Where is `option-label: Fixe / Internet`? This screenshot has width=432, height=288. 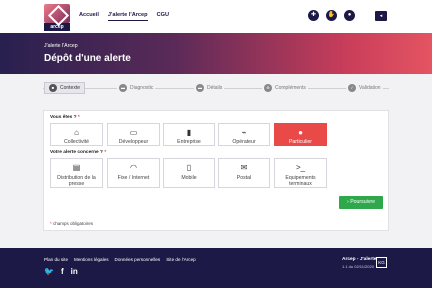
option-label: Fixe / Internet is located at coordinates (133, 178).